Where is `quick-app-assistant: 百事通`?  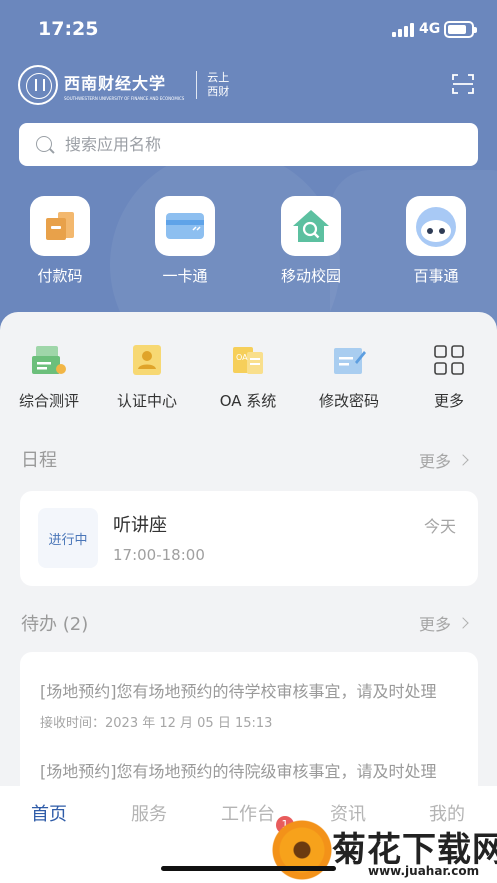 quick-app-assistant: 百事通 is located at coordinates (436, 241).